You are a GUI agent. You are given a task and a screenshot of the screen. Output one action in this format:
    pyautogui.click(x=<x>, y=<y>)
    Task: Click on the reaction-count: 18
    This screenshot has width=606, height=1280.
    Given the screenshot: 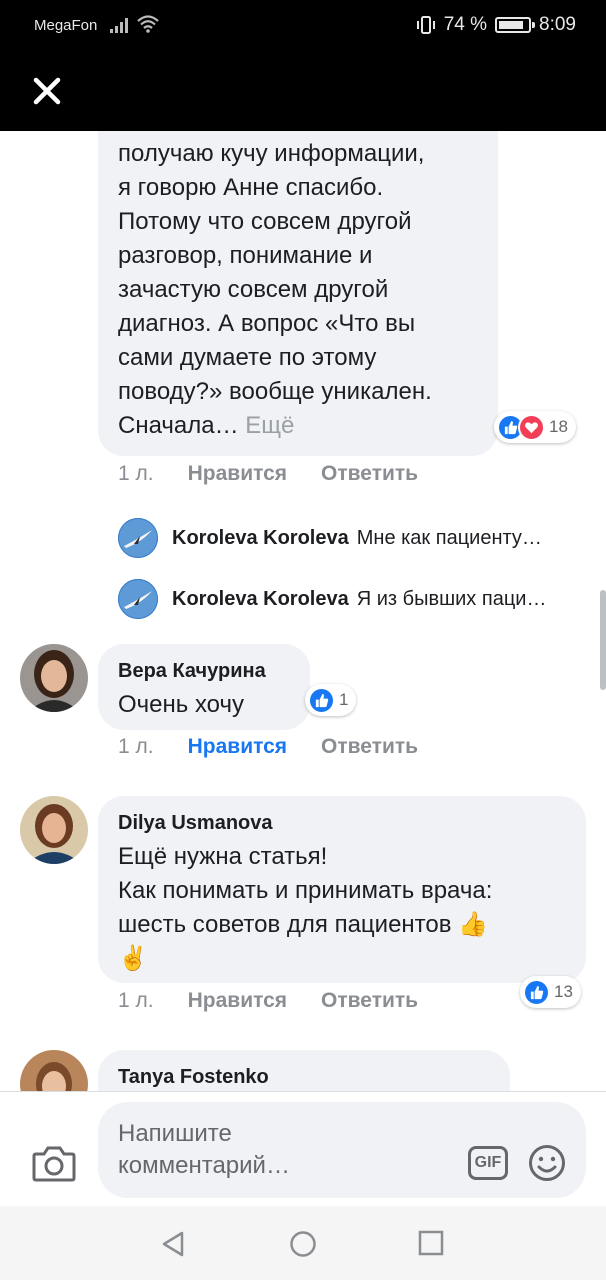 What is the action you would take?
    pyautogui.click(x=558, y=426)
    